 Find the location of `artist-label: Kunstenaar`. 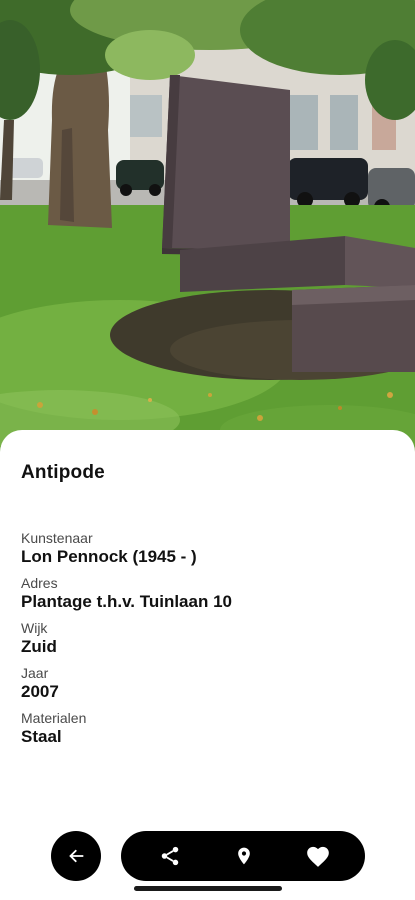

artist-label: Kunstenaar is located at coordinates (57, 538).